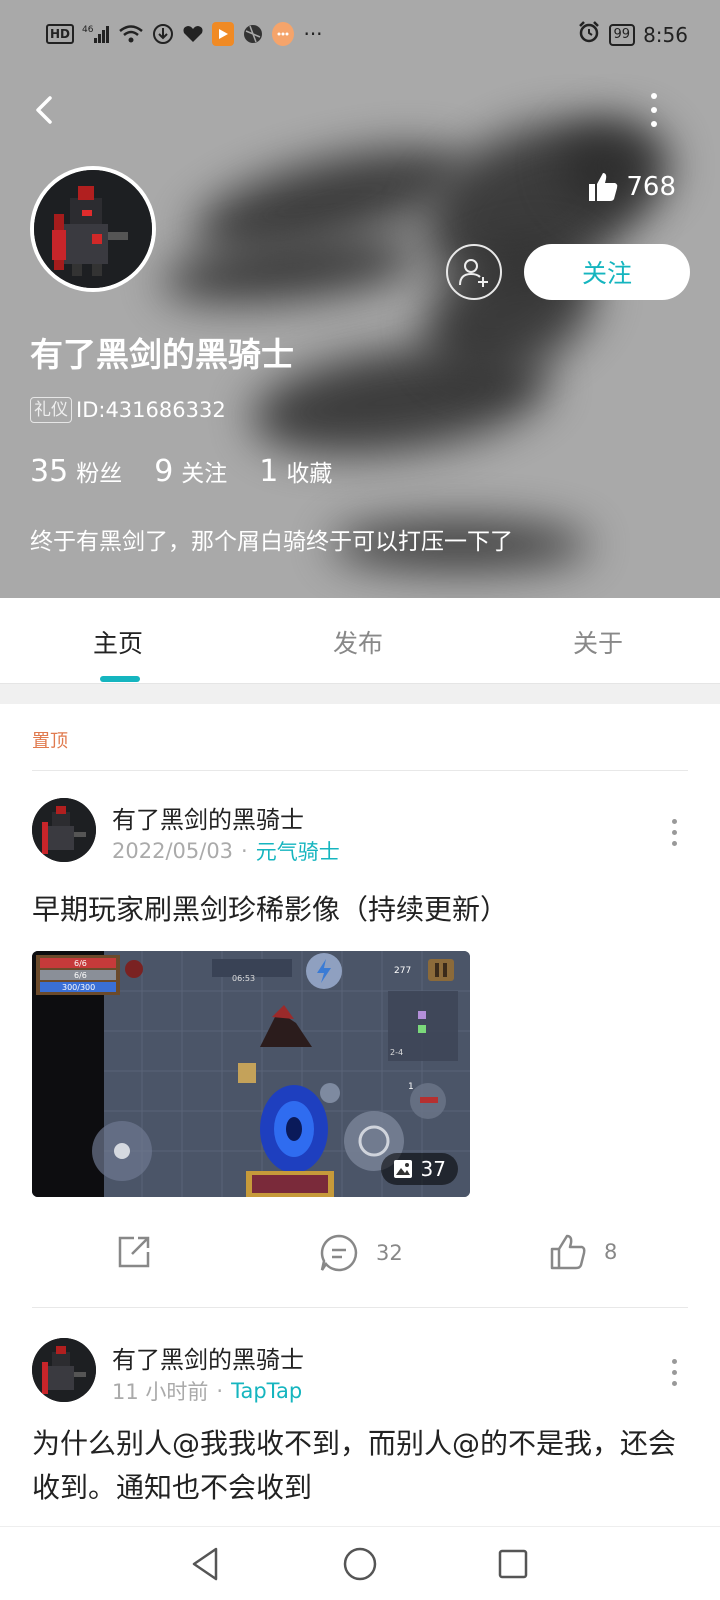  What do you see at coordinates (589, 34) in the screenshot?
I see `alarm-icon` at bounding box center [589, 34].